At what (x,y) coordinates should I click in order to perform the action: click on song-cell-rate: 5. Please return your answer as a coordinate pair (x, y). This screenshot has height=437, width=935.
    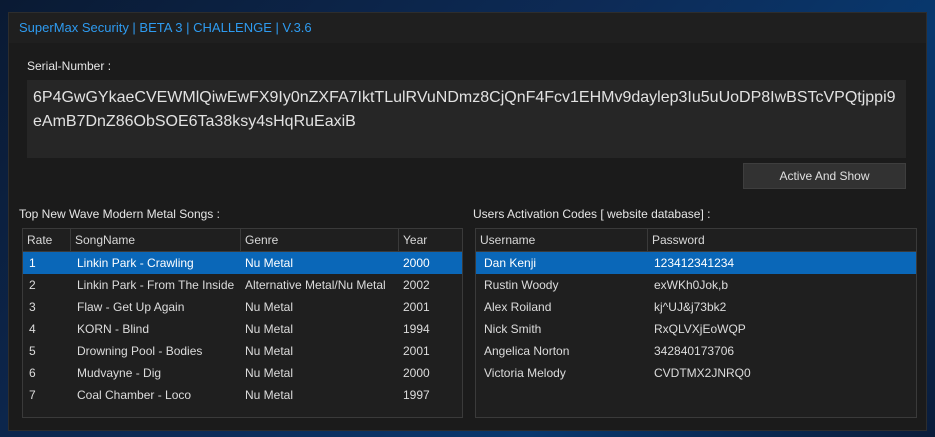
    Looking at the image, I should click on (32, 351).